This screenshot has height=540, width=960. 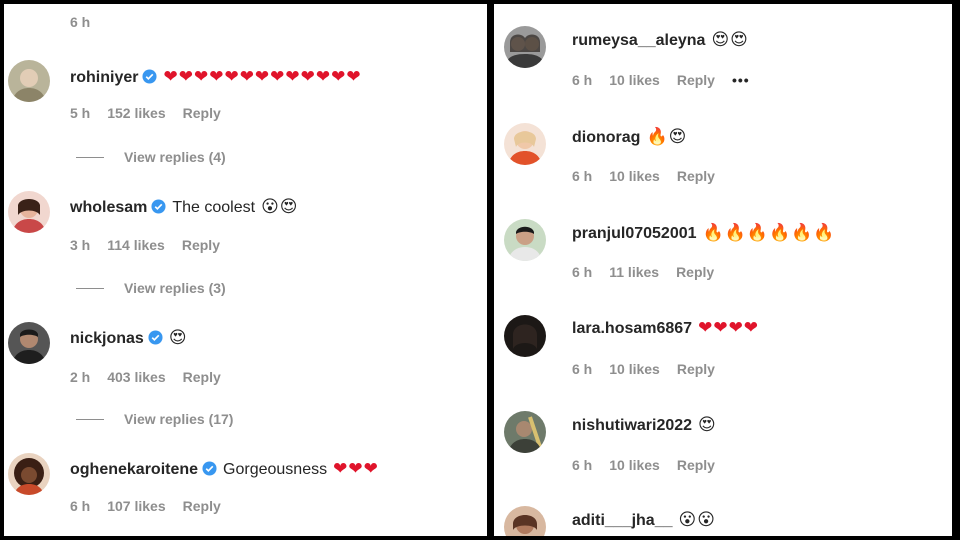 I want to click on like-count: 107 likes, so click(x=136, y=506).